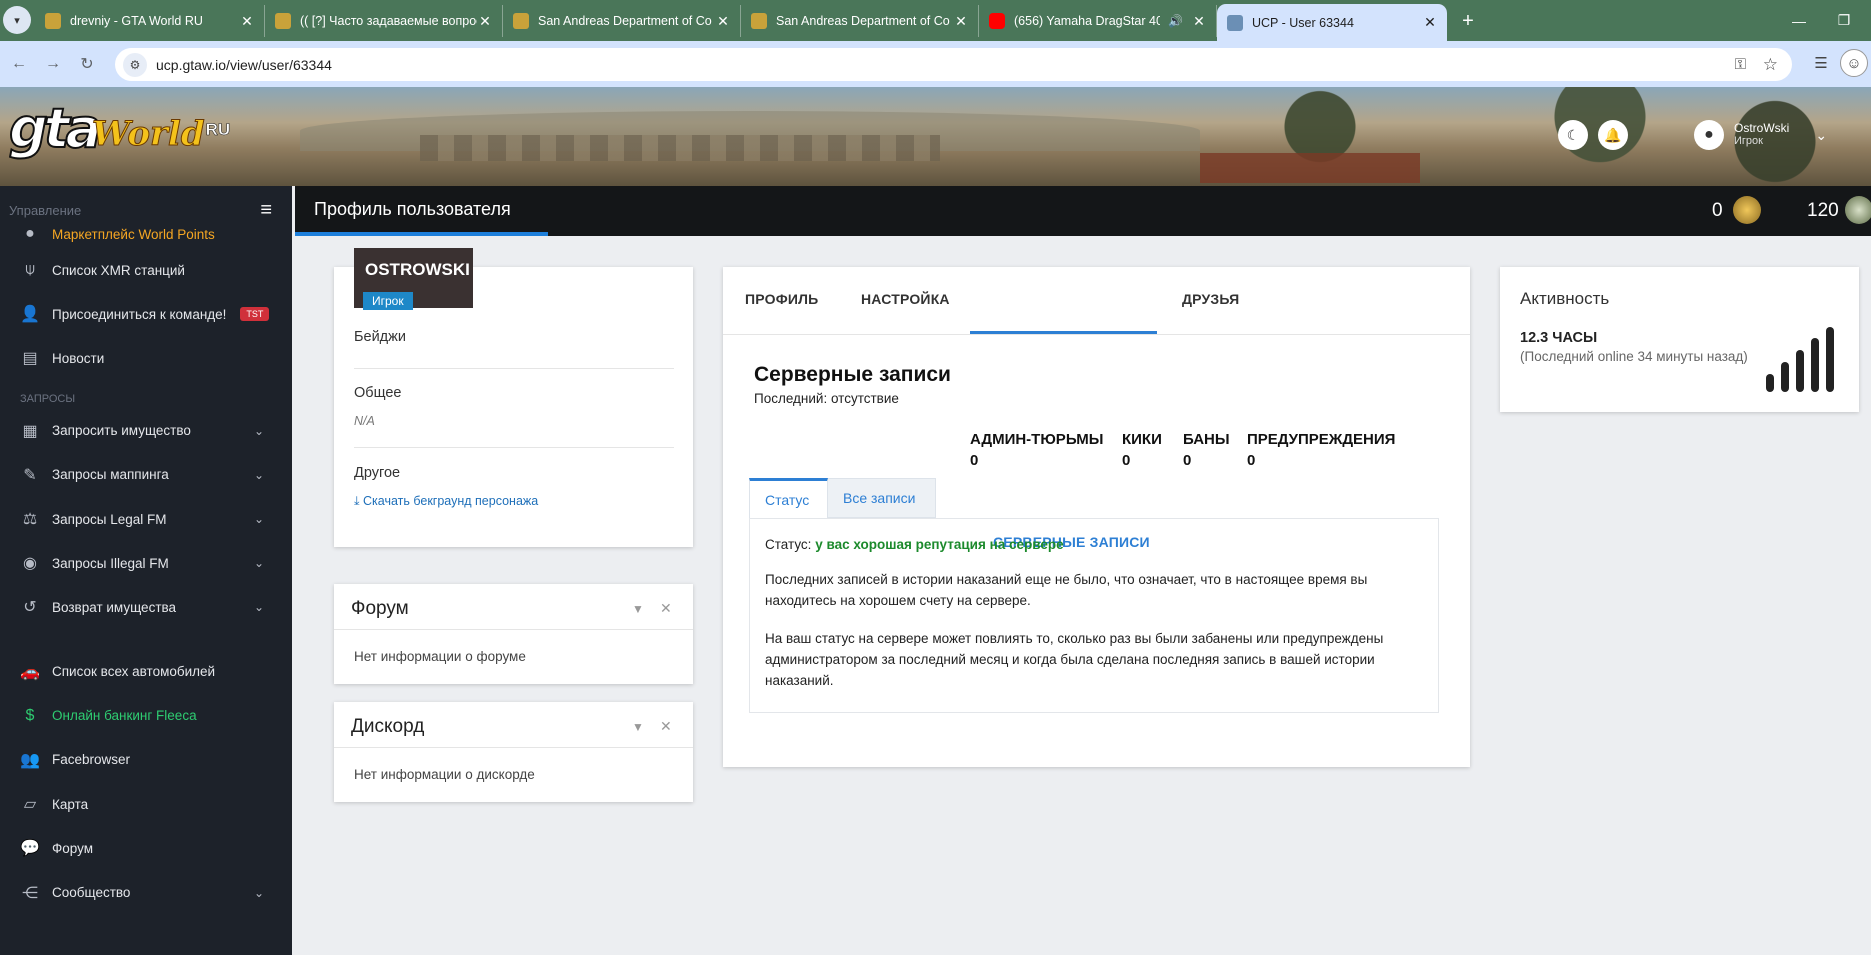 The width and height of the screenshot is (1871, 955). I want to click on sidebar-item-fleeca: $ Онлайн банкинг Fleeca, so click(146, 716).